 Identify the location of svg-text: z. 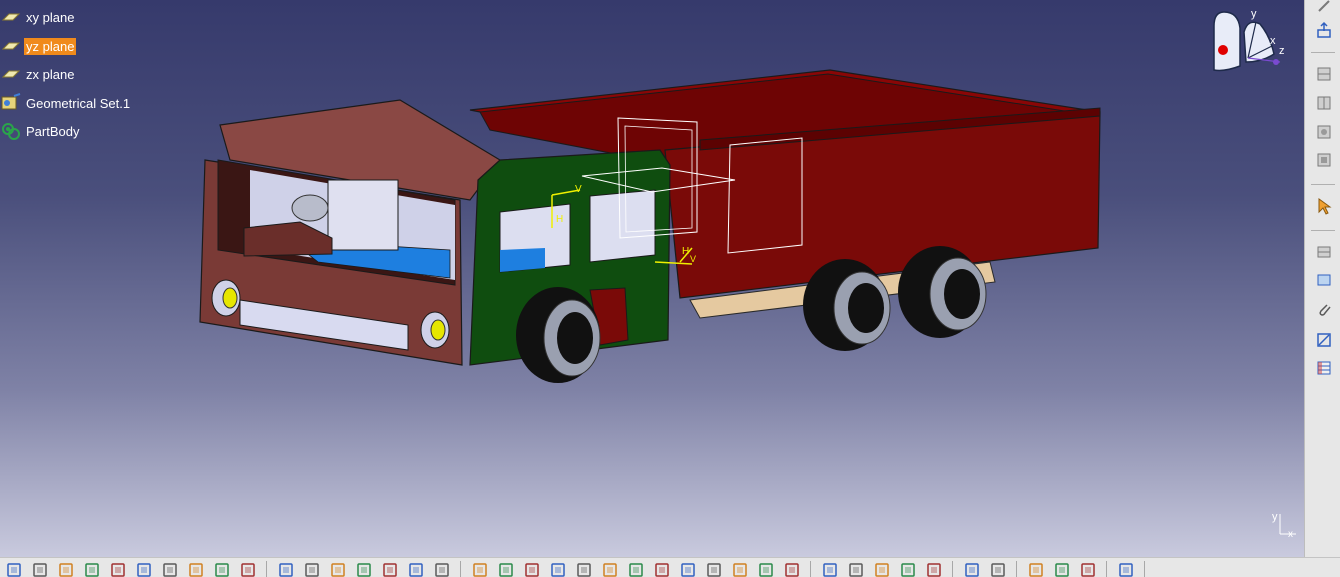
(1282, 51).